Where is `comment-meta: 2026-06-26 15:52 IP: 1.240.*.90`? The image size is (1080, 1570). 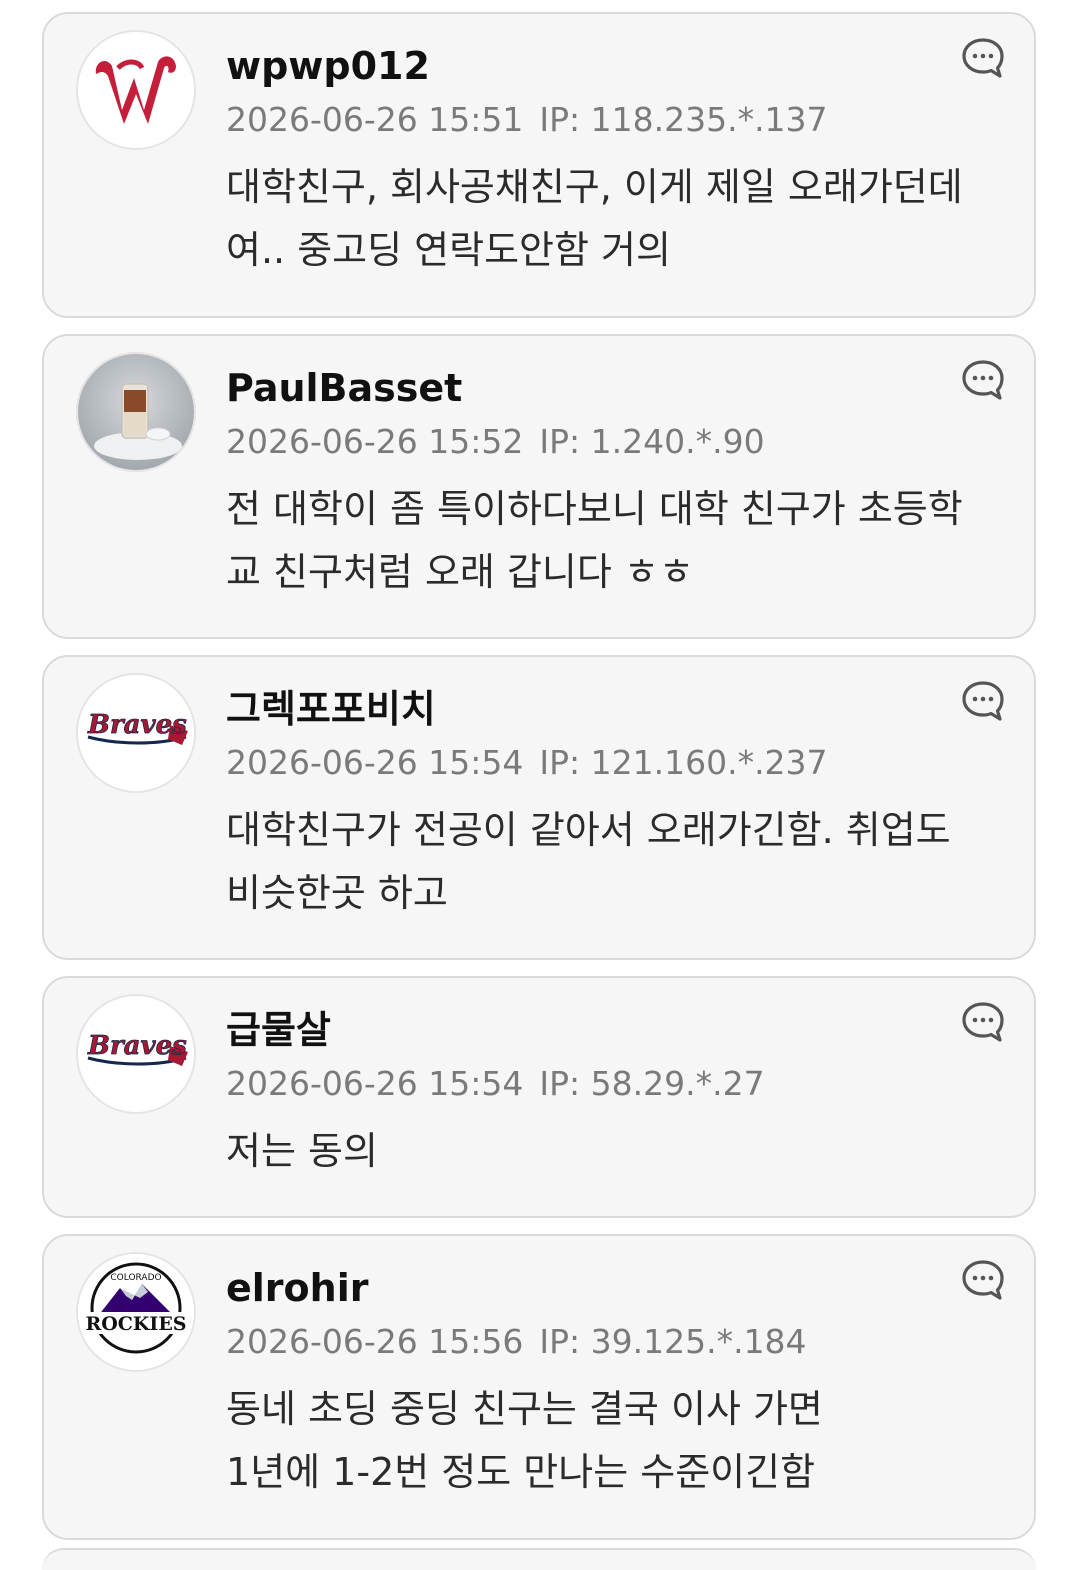
comment-meta: 2026-06-26 15:52 IP: 1.240.*.90 is located at coordinates (600, 442).